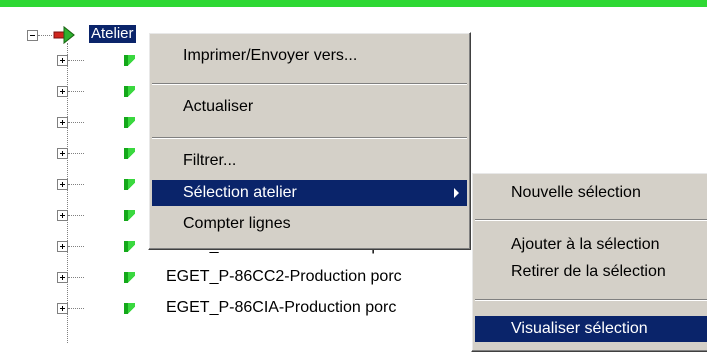 The height and width of the screenshot is (352, 707). I want to click on menu-item-new-selection: Nouvelle sélection, so click(591, 193).